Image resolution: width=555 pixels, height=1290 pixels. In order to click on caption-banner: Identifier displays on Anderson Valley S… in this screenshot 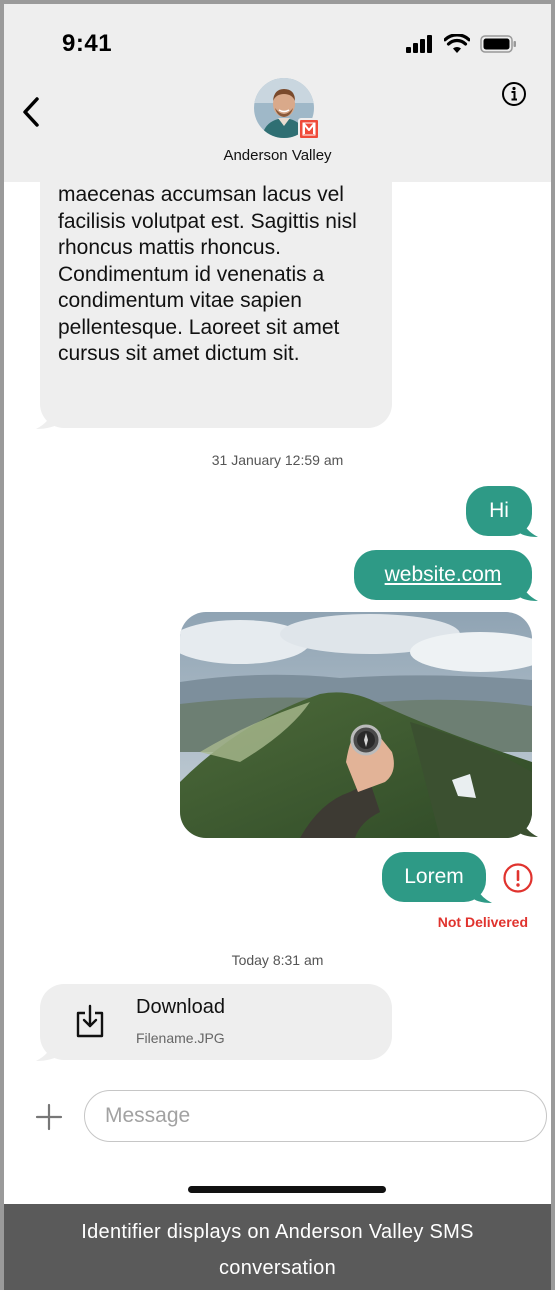, I will do `click(277, 1247)`.